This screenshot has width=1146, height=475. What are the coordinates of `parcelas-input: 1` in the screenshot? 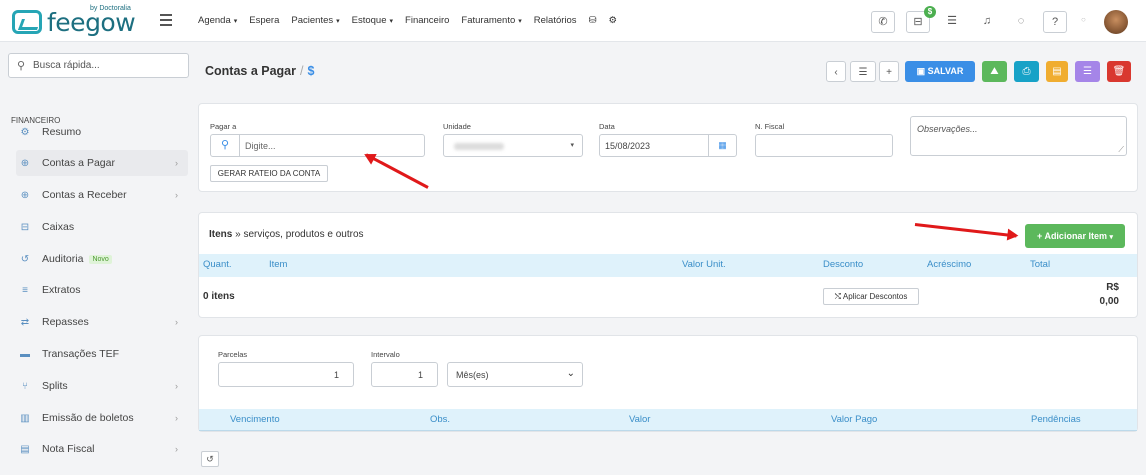 It's located at (286, 374).